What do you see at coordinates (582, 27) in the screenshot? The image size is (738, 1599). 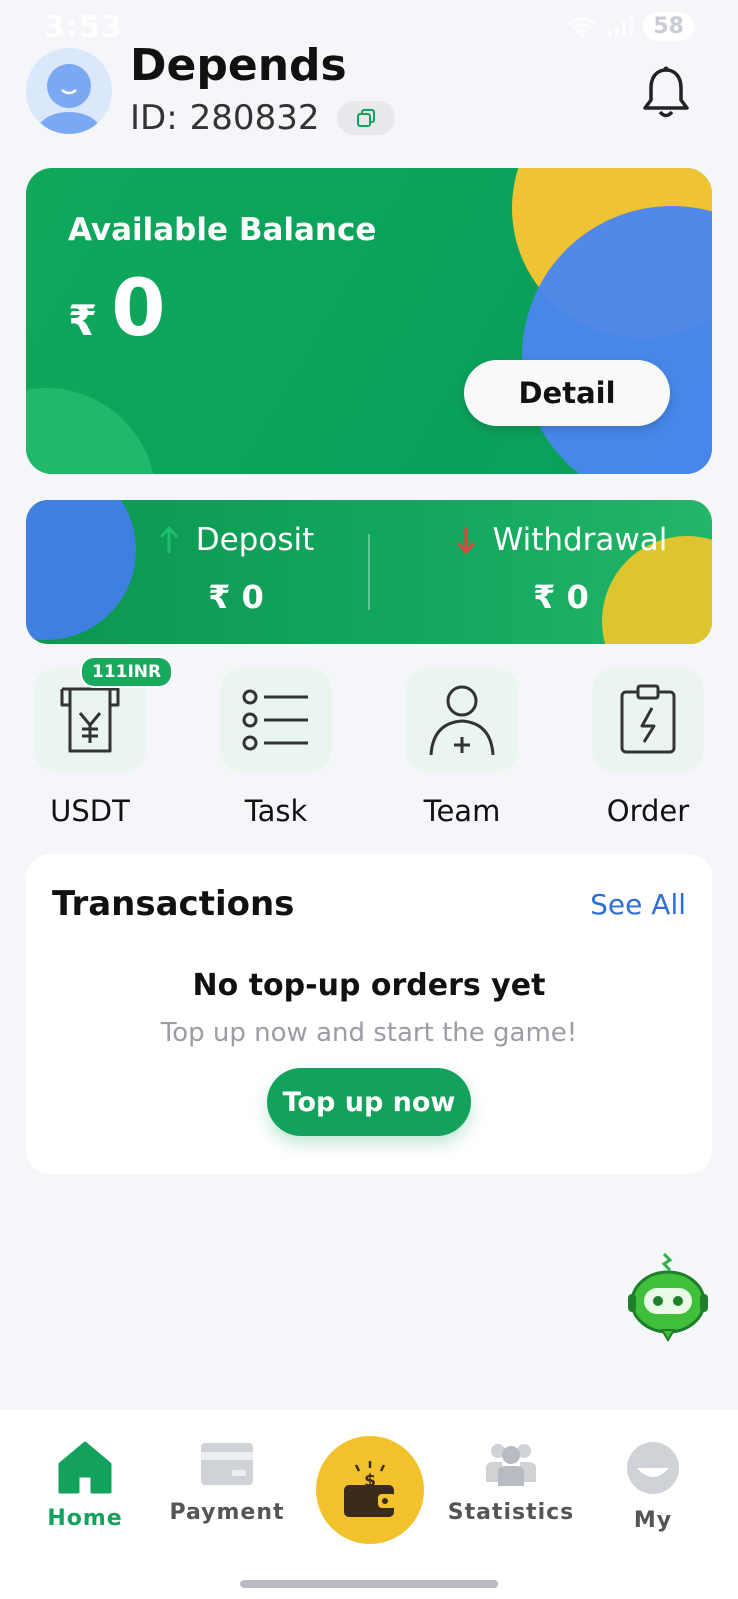 I see `wifi-icon` at bounding box center [582, 27].